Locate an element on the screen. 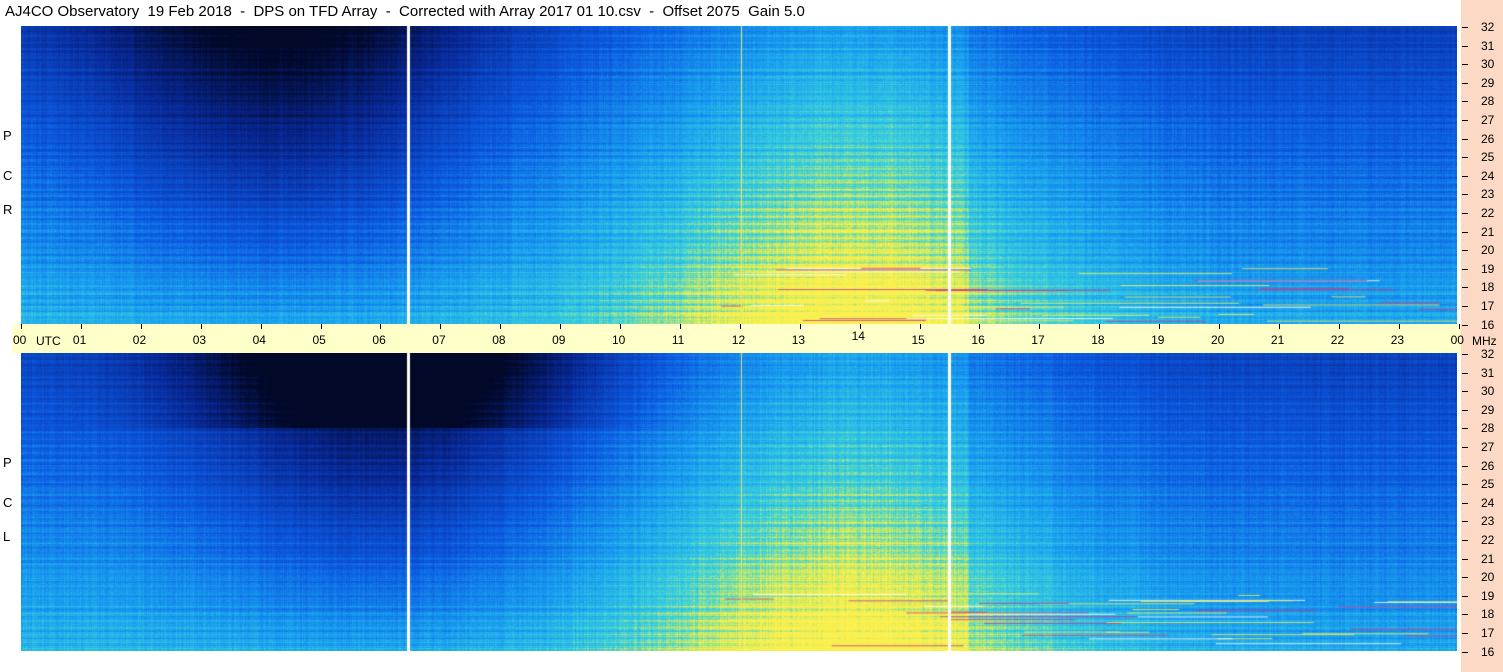 This screenshot has height=672, width=1503. freq-label: 19 is located at coordinates (1488, 268).